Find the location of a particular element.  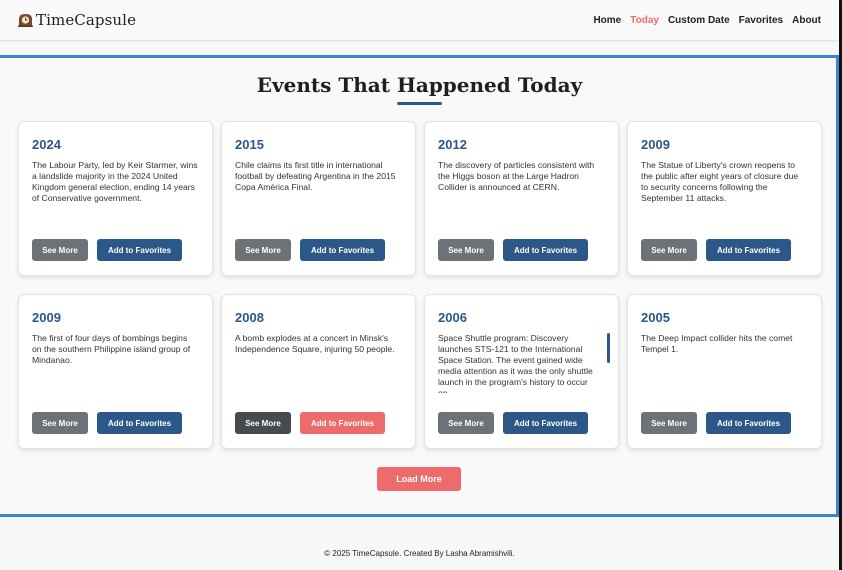

mantel-clock-icon is located at coordinates (25, 20).